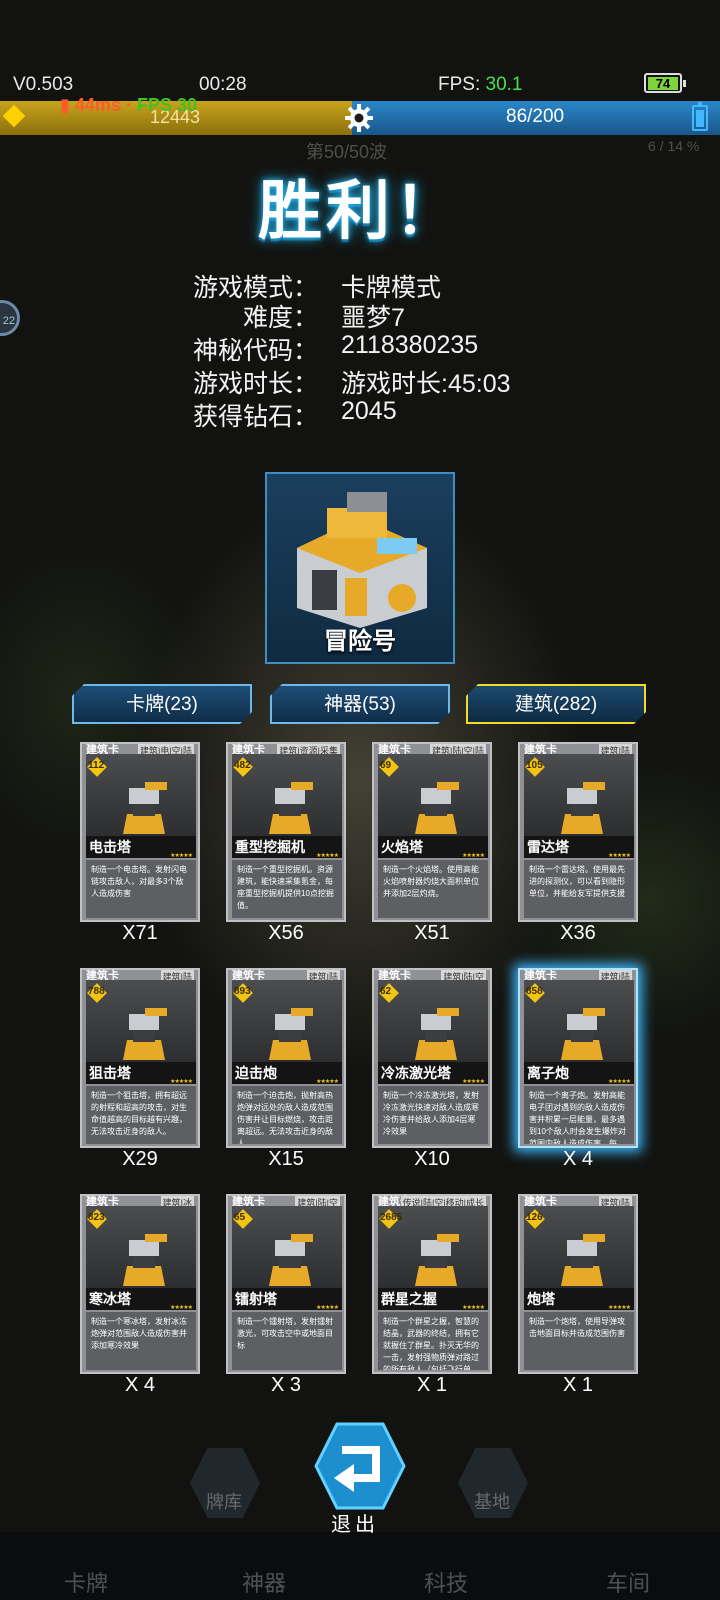  I want to click on population-bar: 86/200, so click(536, 118).